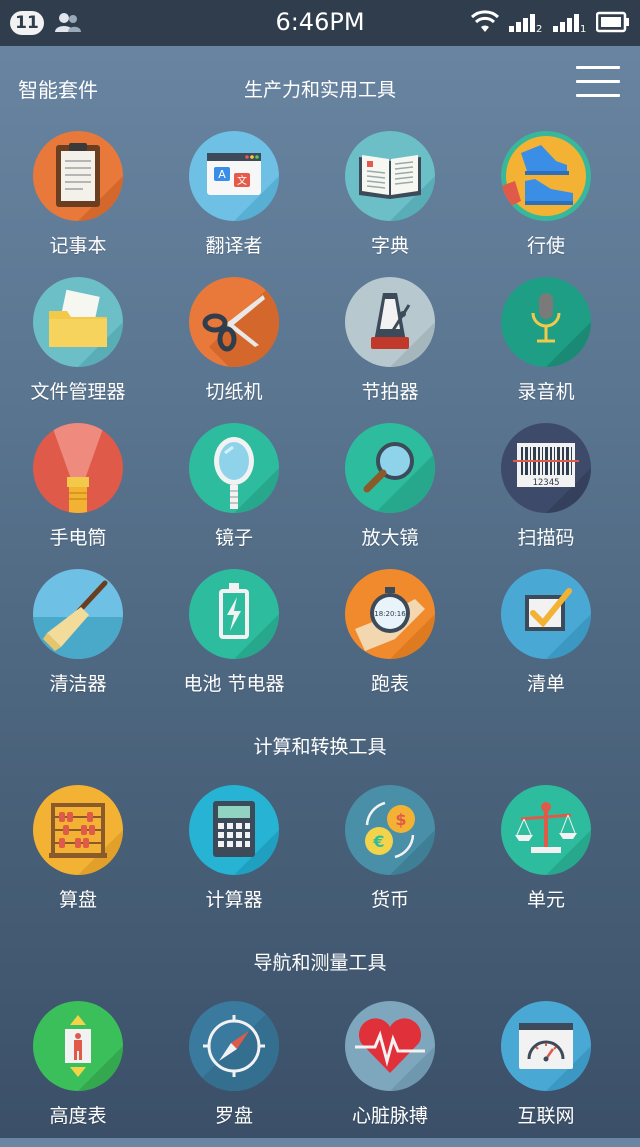 This screenshot has height=1147, width=640. I want to click on sim1-label: 2, so click(539, 28).